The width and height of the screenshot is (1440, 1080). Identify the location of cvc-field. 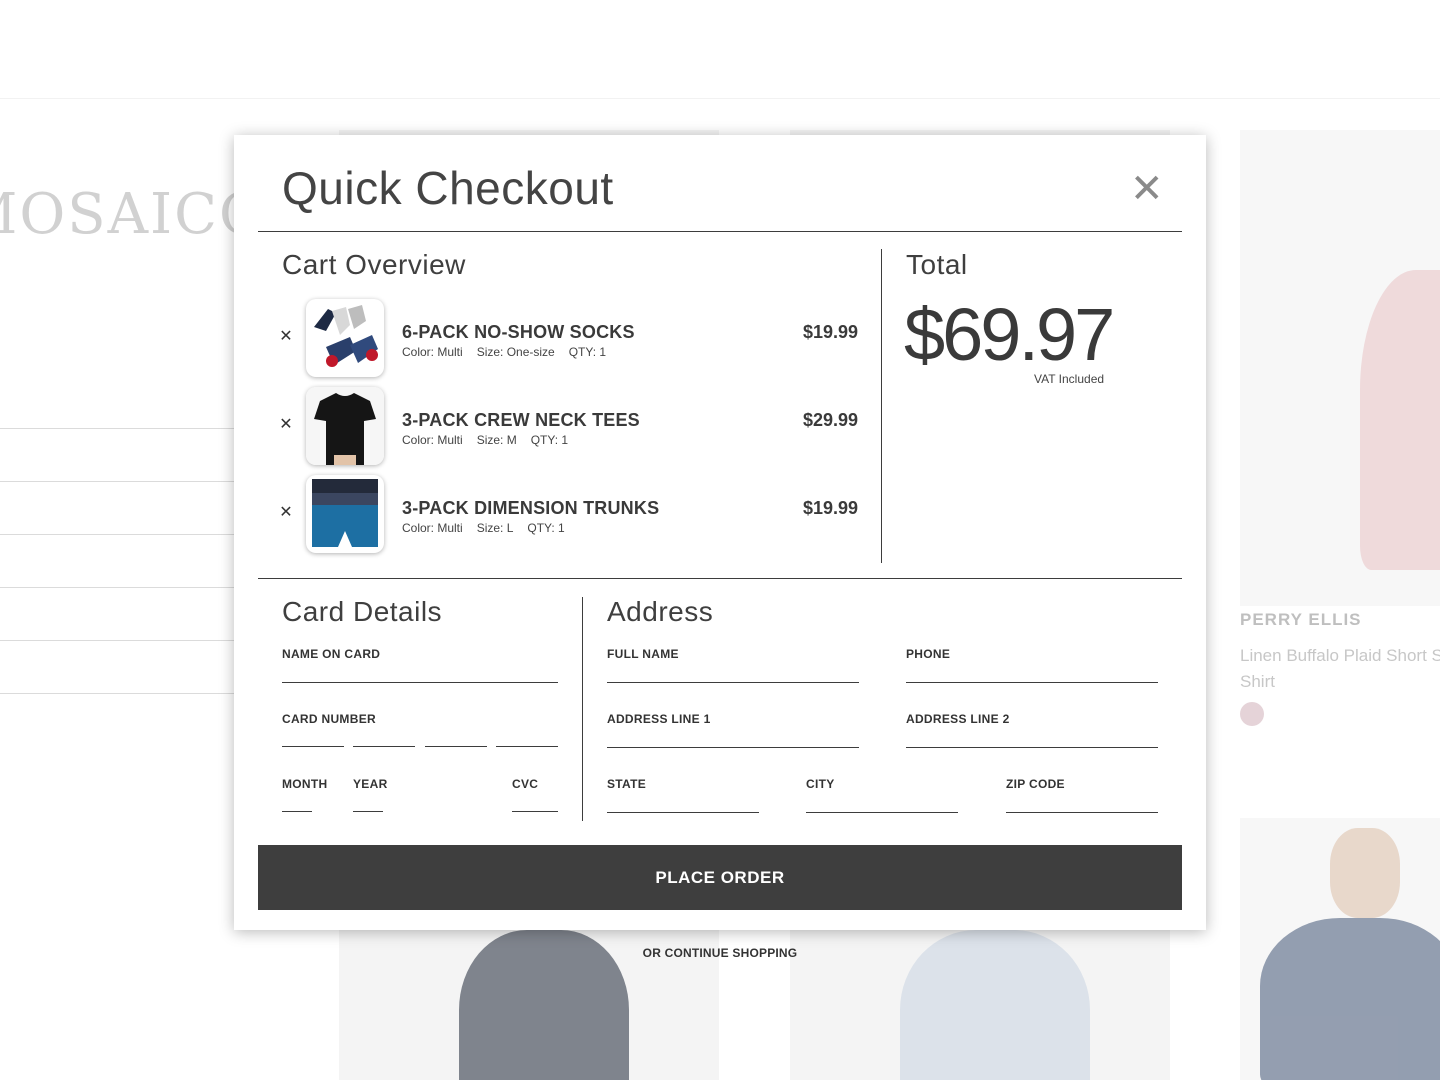
(535, 812).